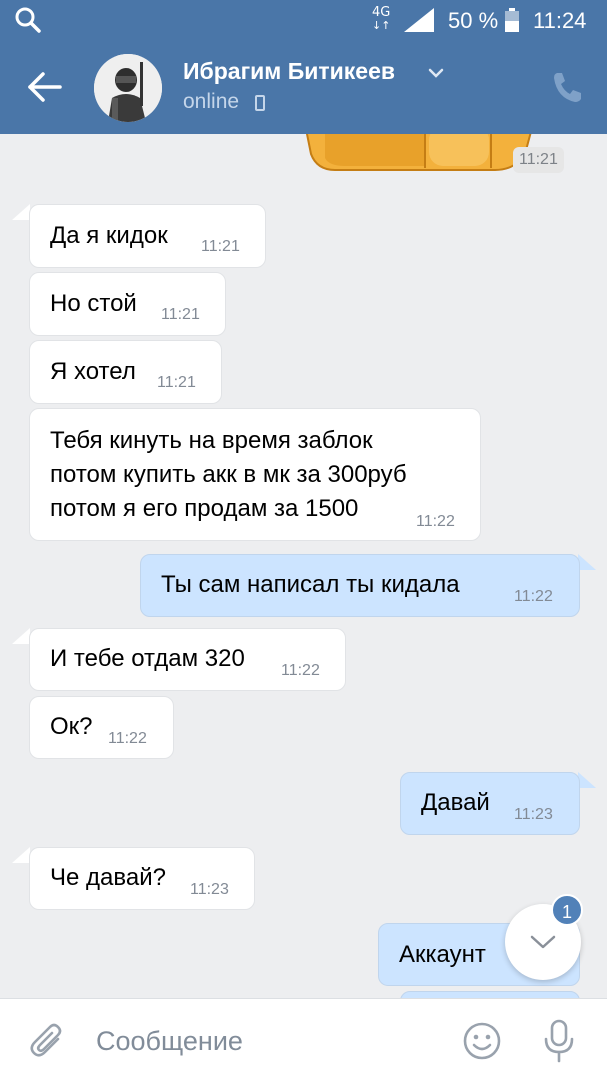 This screenshot has height=1081, width=607. I want to click on signal-icon, so click(419, 20).